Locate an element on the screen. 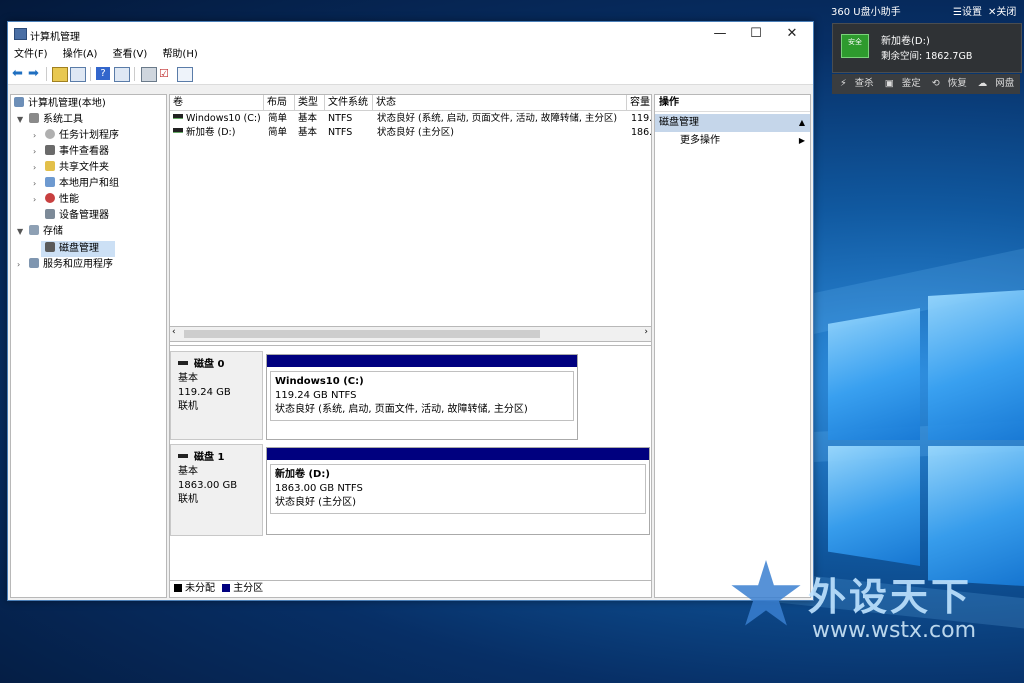 The image size is (1024, 683). disk-0-label: 磁盘 0 基本 119.24 GB 联机 is located at coordinates (216, 395).